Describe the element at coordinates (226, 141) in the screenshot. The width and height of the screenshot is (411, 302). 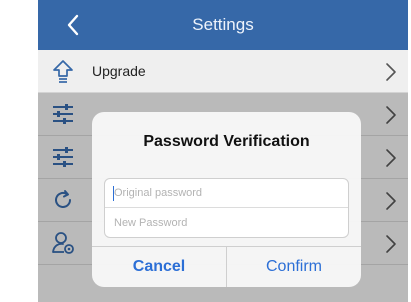
I see `dialog-title: Password Verification` at that location.